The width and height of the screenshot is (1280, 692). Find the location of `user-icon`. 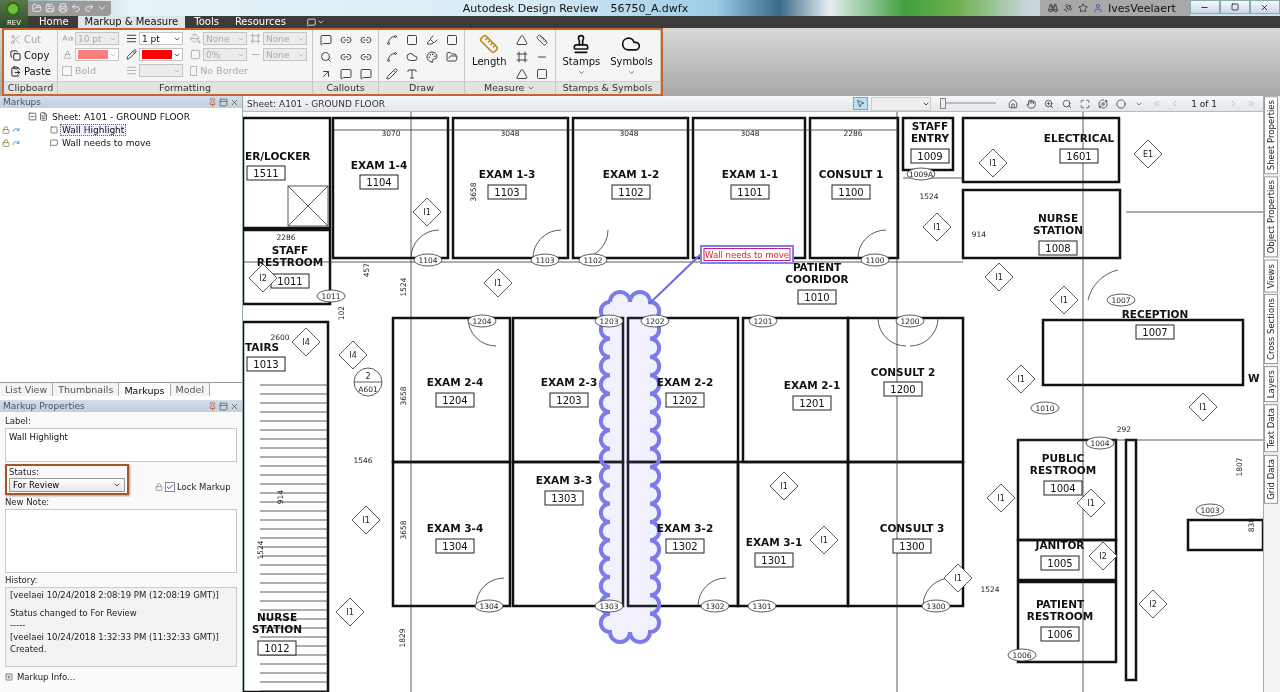

user-icon is located at coordinates (1098, 8).